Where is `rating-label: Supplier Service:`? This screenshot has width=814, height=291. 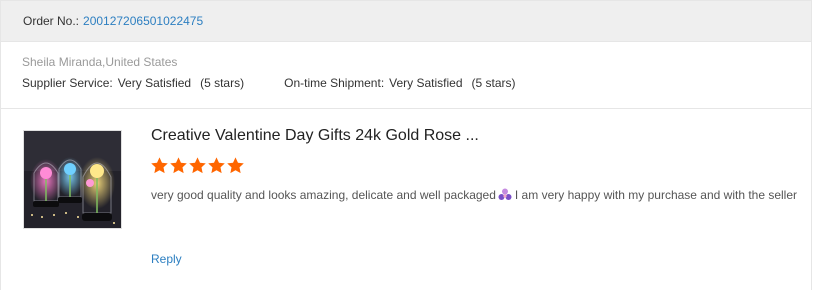 rating-label: Supplier Service: is located at coordinates (67, 83).